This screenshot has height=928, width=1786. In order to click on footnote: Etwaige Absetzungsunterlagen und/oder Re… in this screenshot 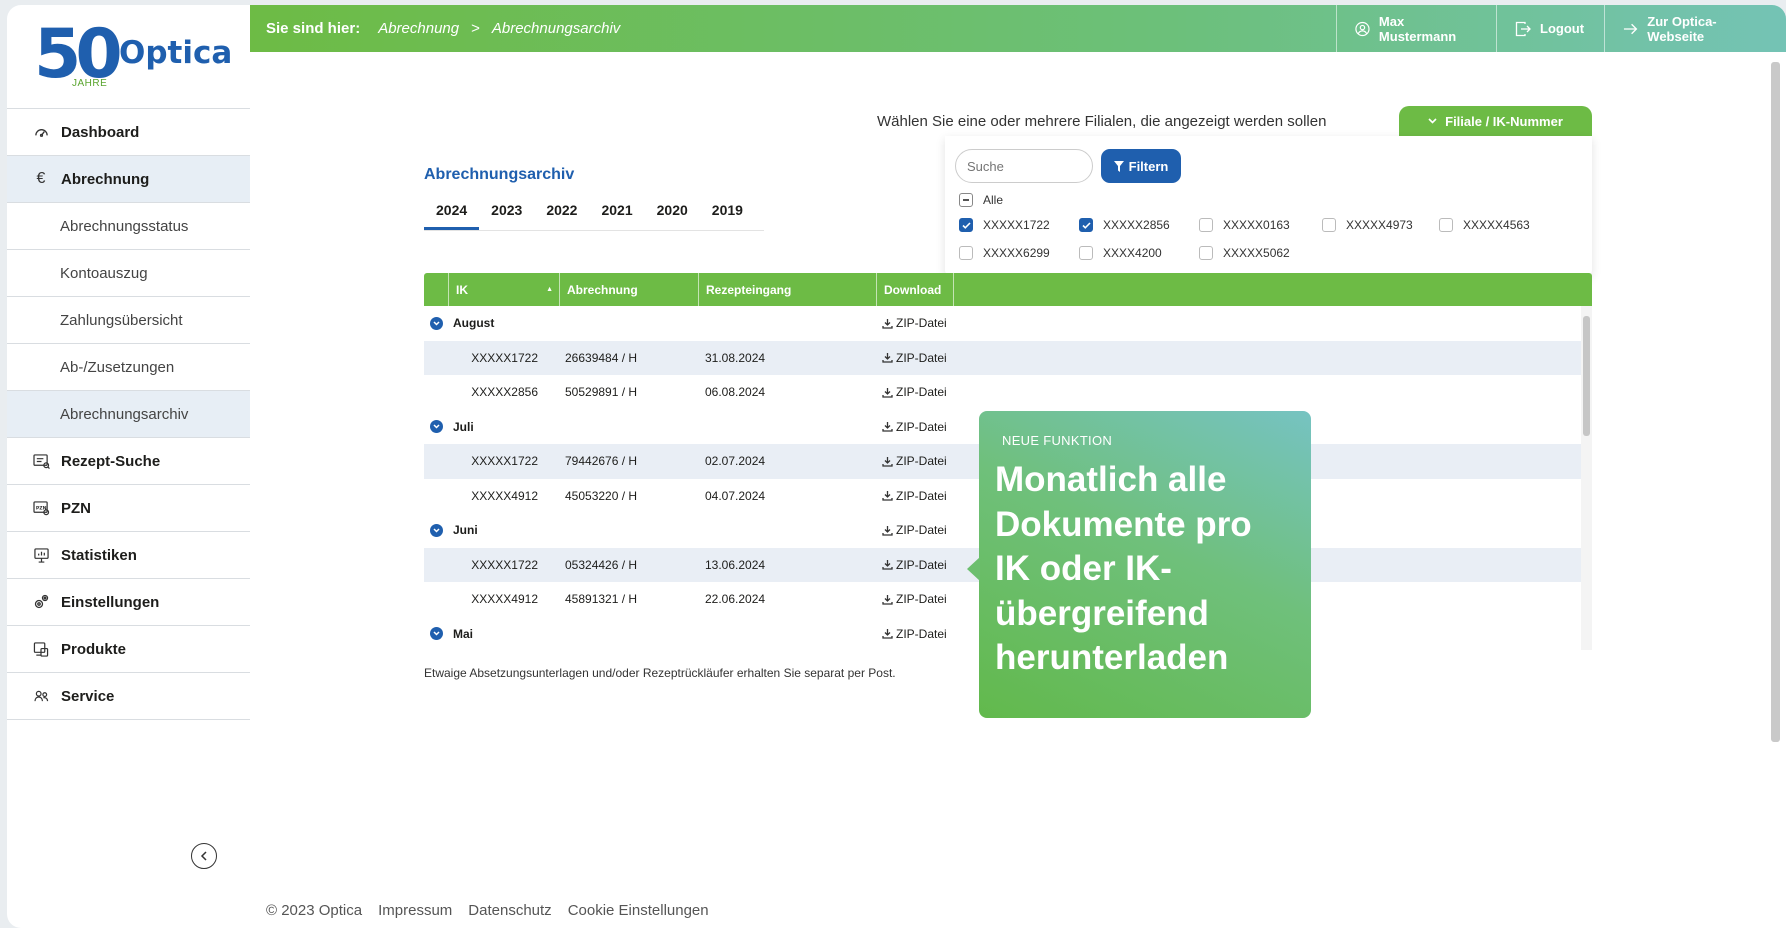, I will do `click(660, 673)`.